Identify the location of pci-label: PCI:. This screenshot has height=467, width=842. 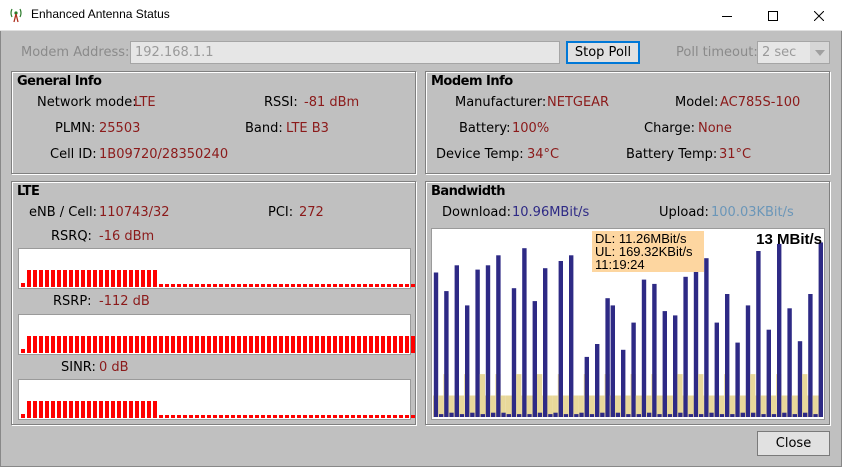
(281, 212).